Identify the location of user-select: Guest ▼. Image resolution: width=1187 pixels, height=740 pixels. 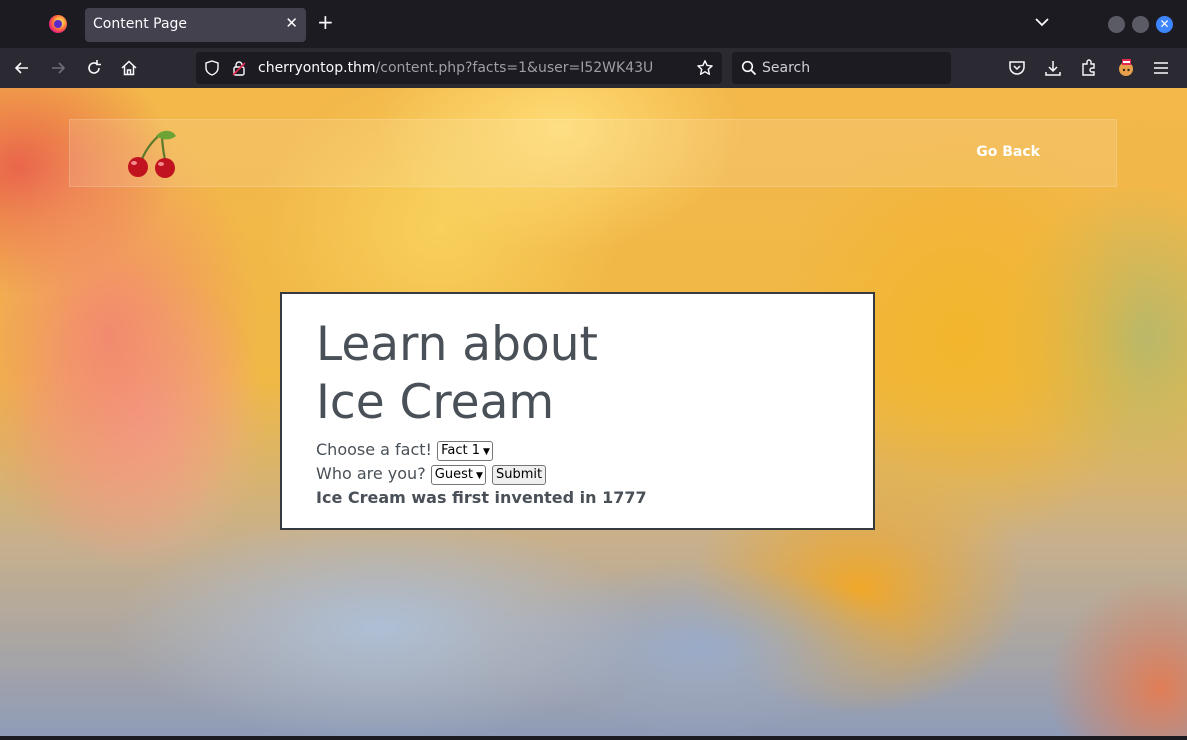
(458, 474).